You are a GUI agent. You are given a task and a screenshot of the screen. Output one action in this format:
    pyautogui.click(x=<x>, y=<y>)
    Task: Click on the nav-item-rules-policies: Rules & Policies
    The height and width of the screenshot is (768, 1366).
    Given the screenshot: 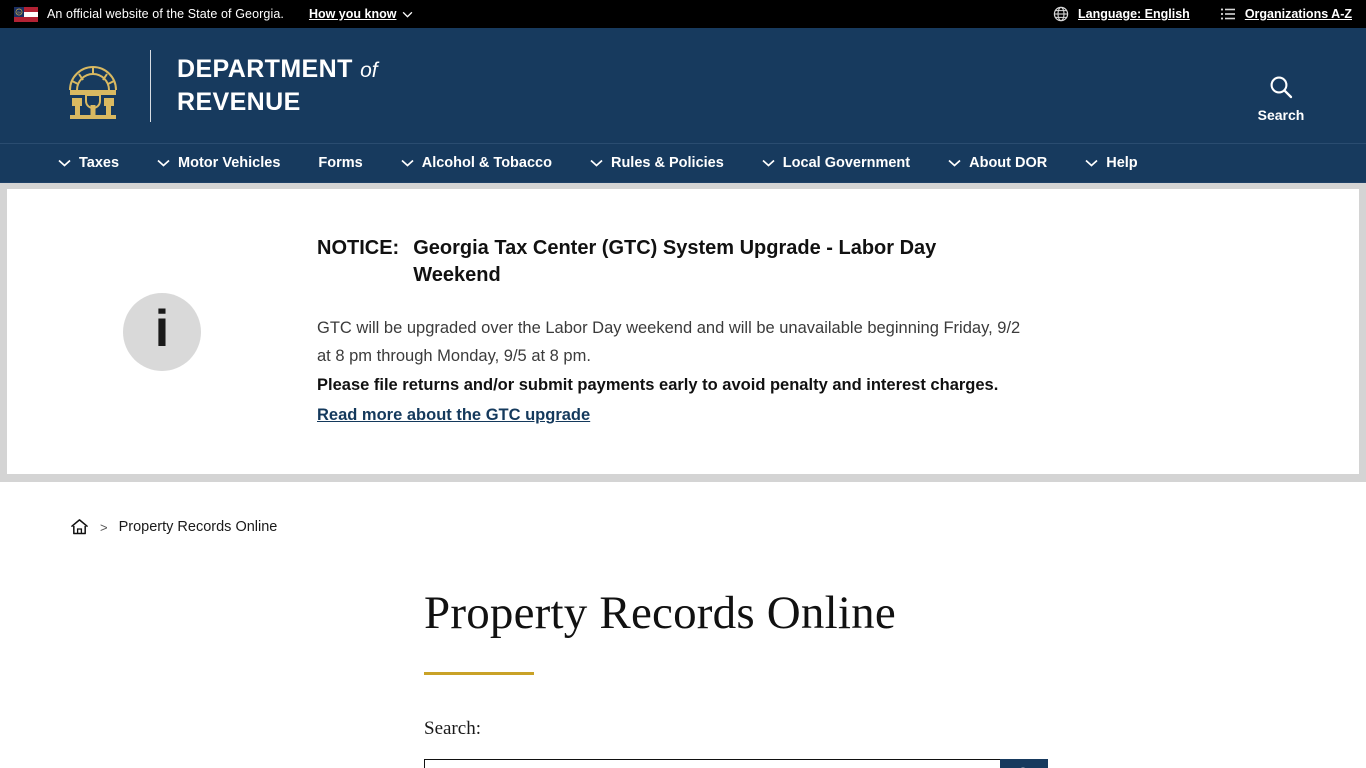 What is the action you would take?
    pyautogui.click(x=657, y=163)
    